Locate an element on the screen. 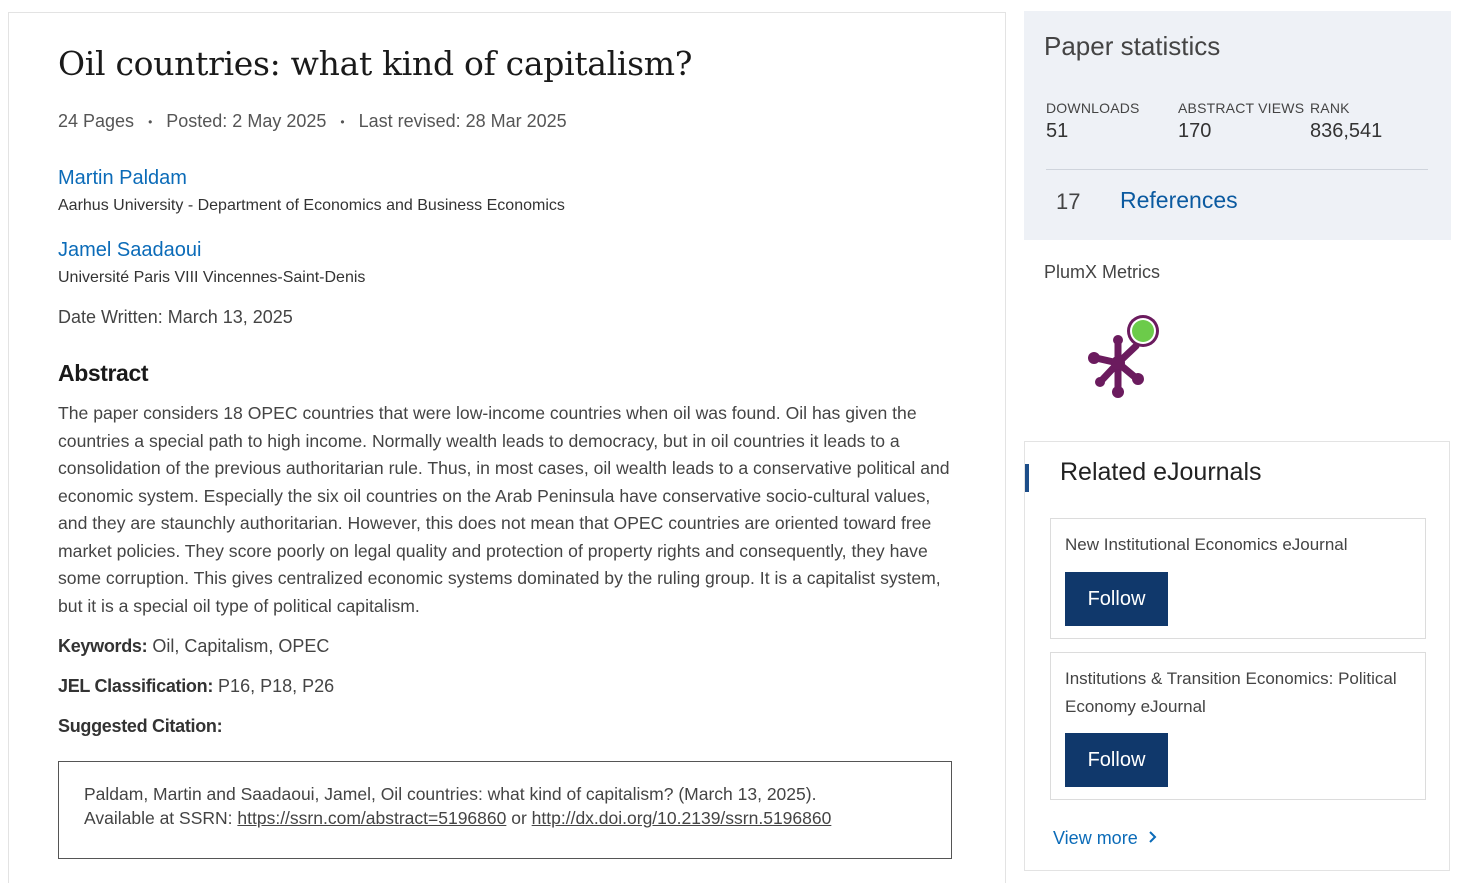 The width and height of the screenshot is (1458, 883). citation-label: Suggested Citation: is located at coordinates (140, 726).